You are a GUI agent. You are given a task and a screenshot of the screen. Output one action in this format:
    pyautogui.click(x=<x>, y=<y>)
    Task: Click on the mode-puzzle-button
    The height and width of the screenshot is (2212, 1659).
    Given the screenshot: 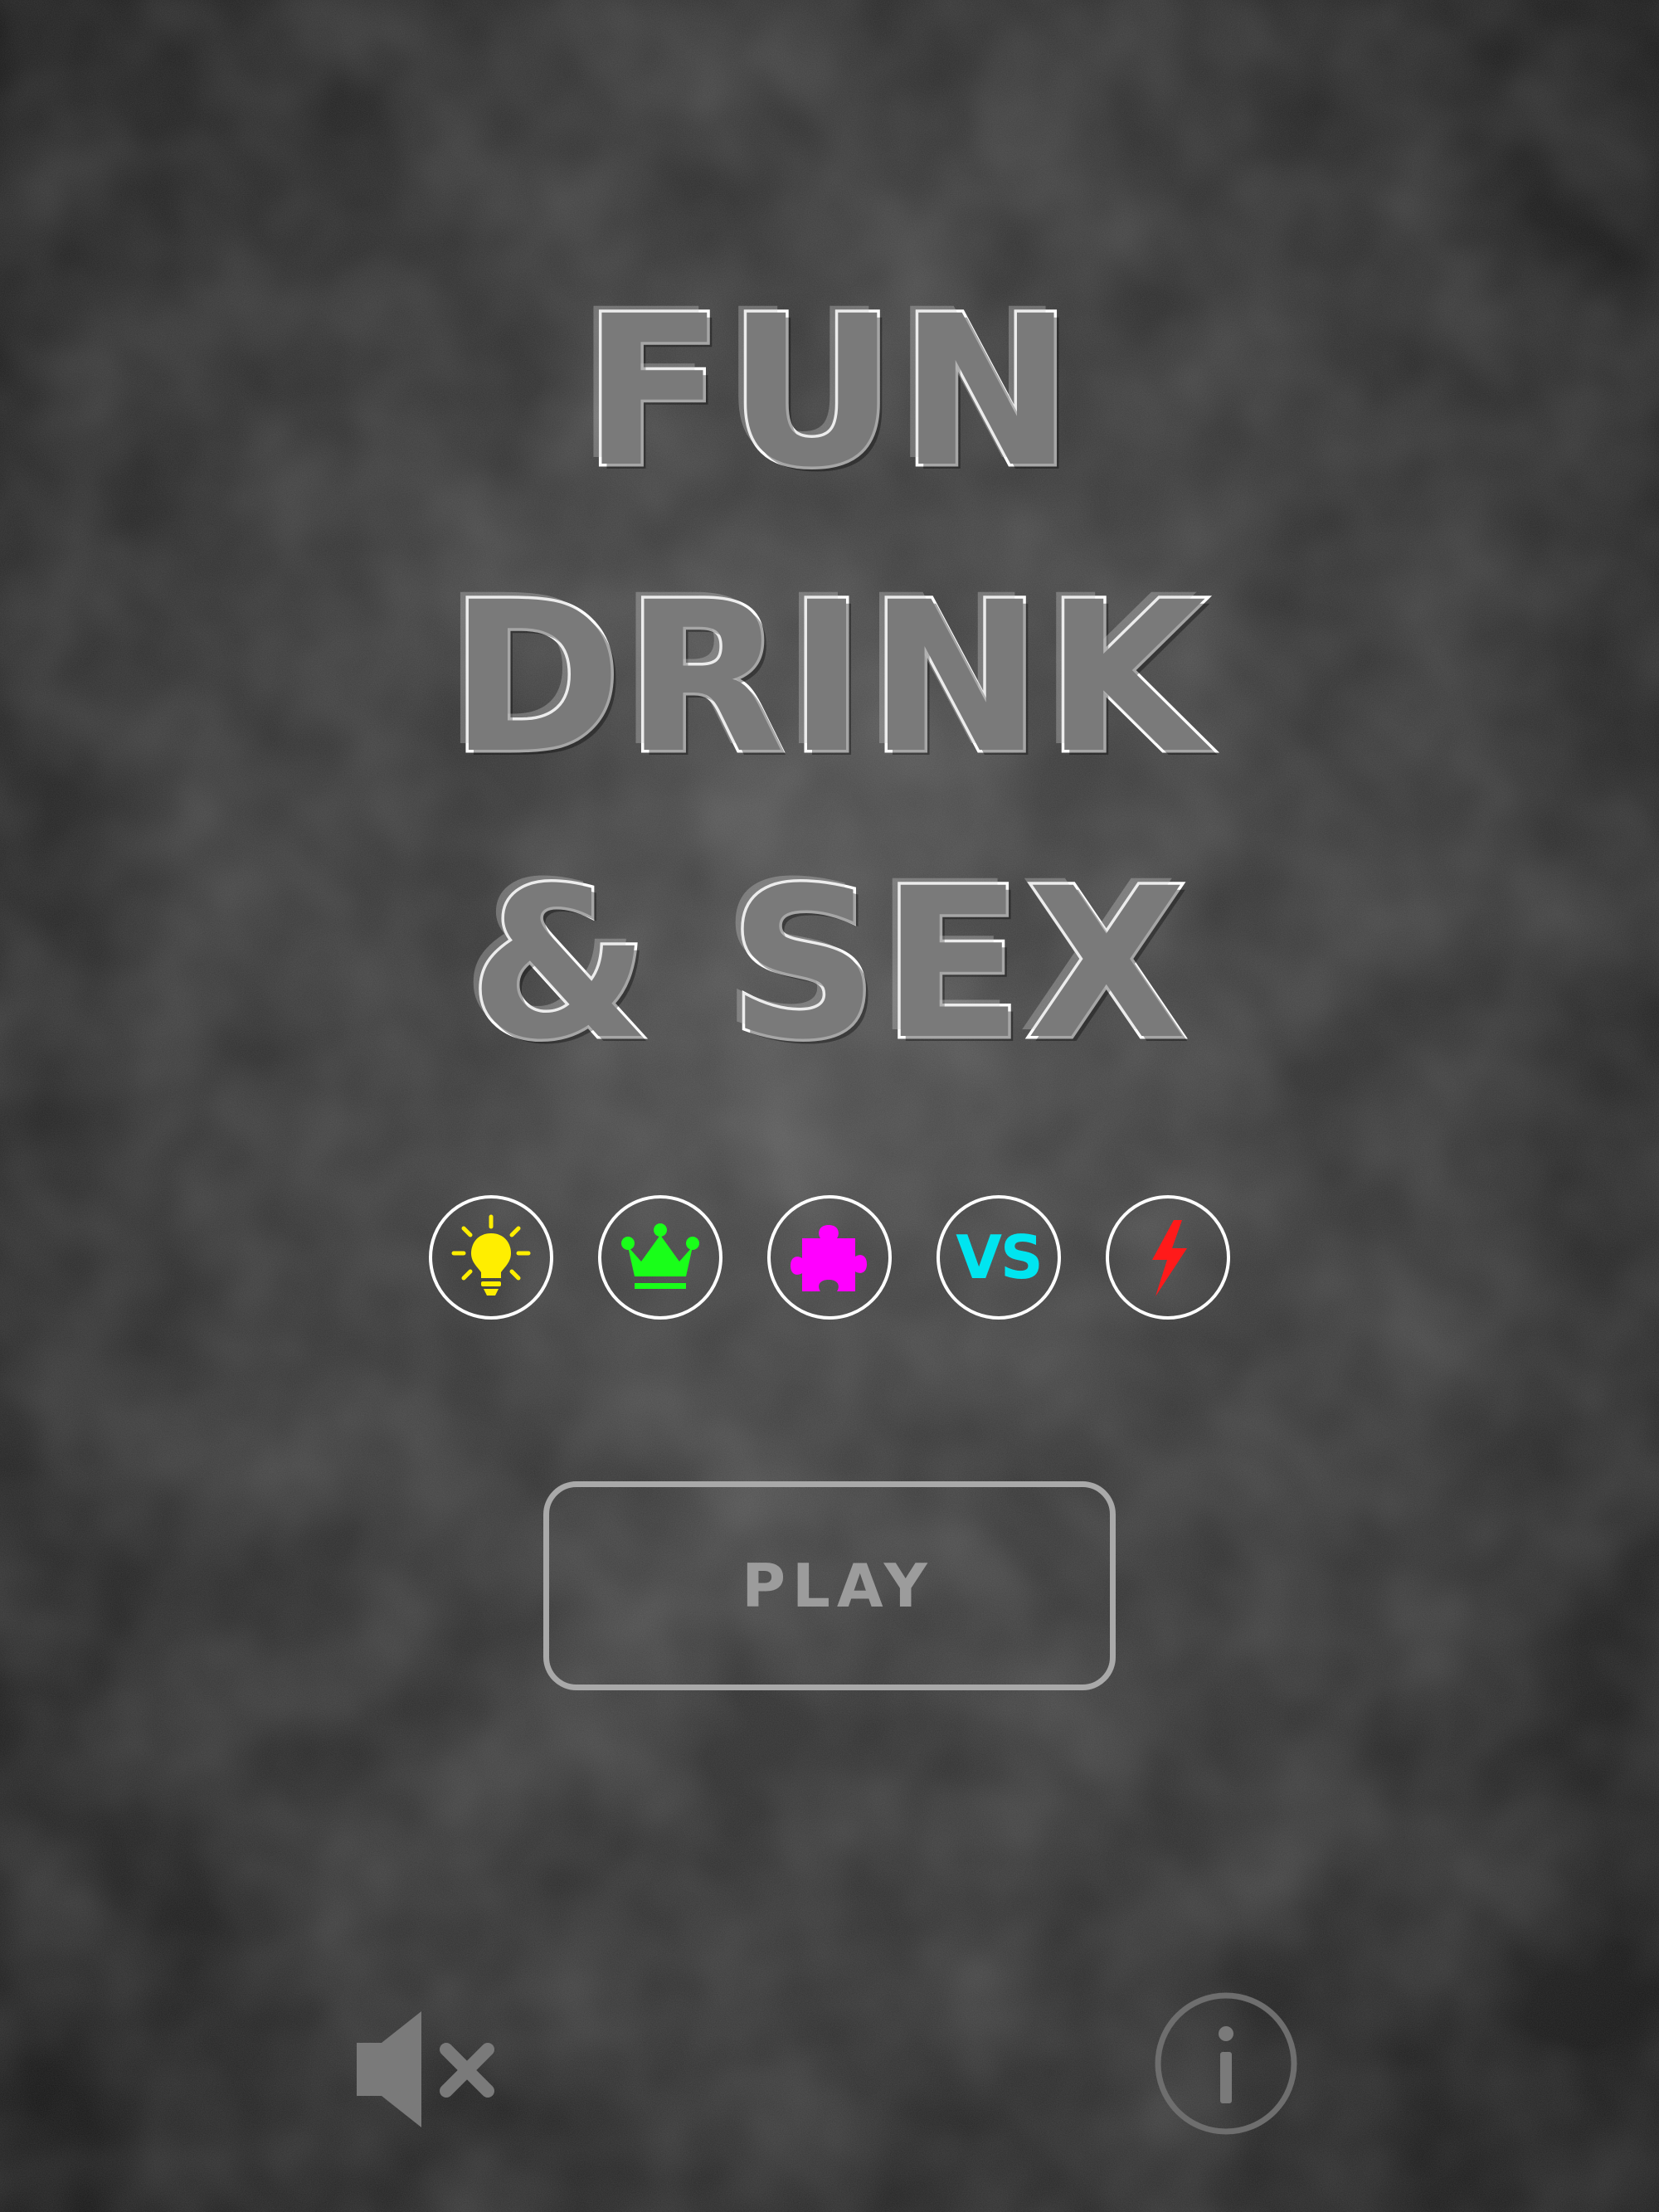 What is the action you would take?
    pyautogui.click(x=829, y=1257)
    